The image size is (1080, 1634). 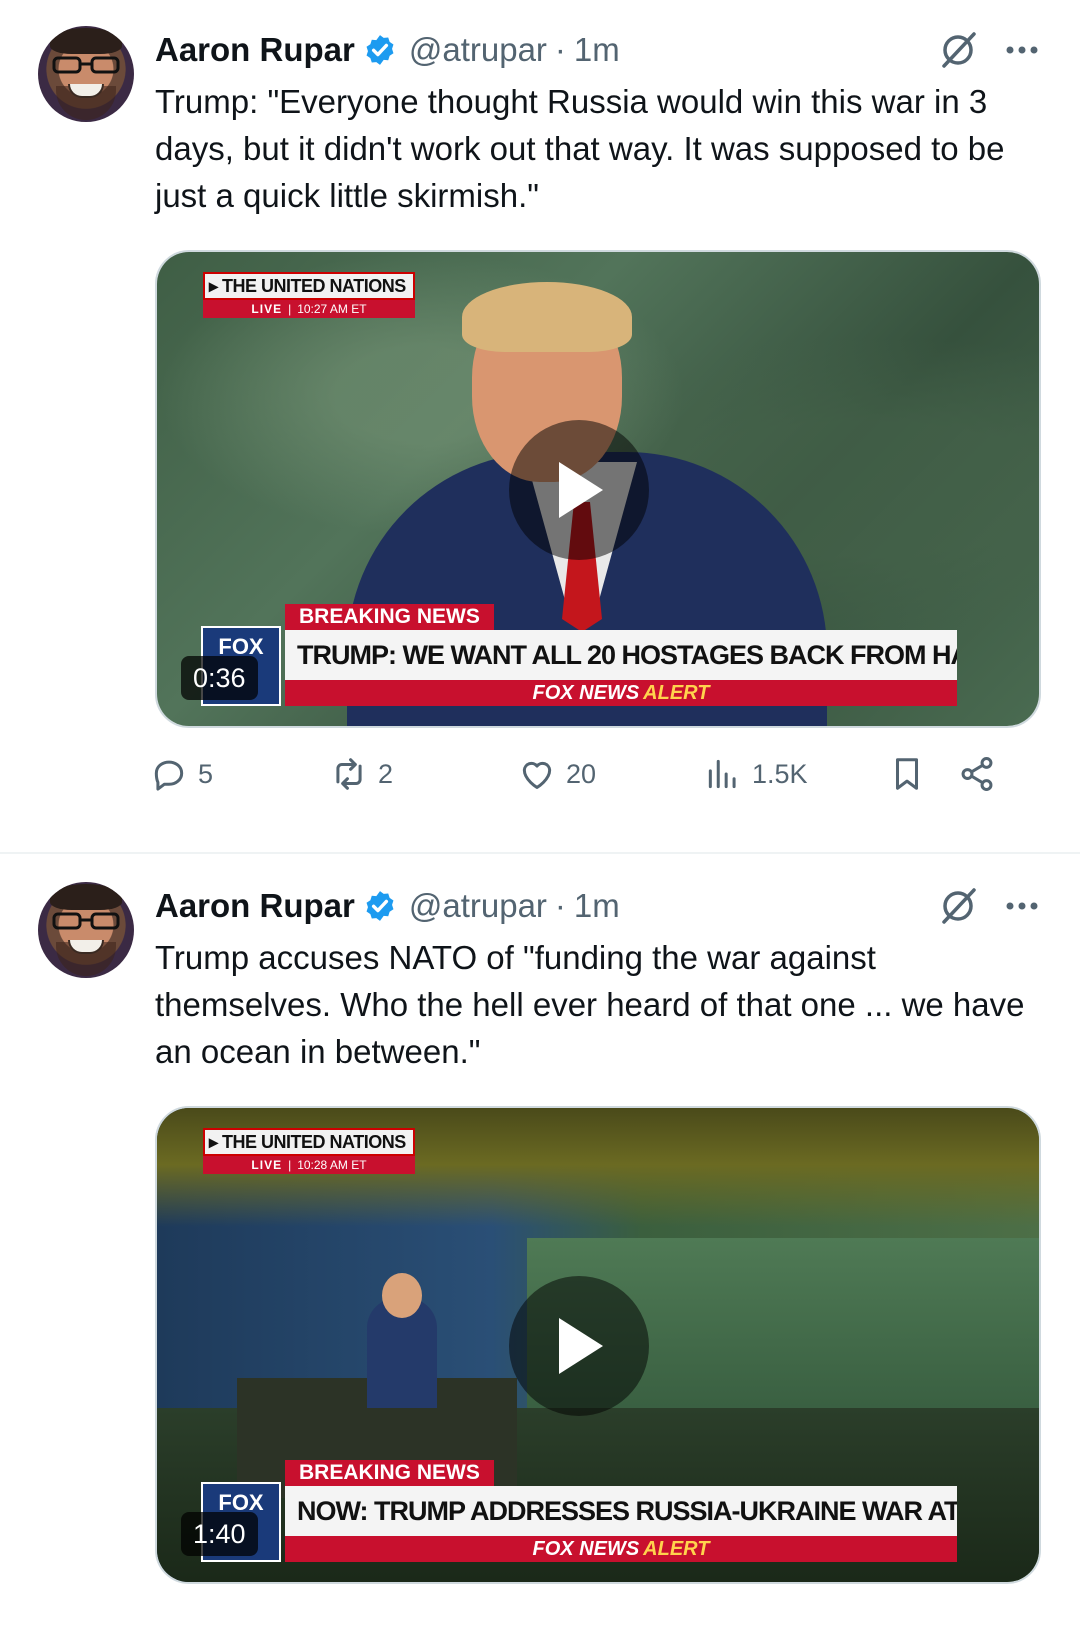 What do you see at coordinates (332, 309) in the screenshot?
I see `live-time: 10:27 AM ET` at bounding box center [332, 309].